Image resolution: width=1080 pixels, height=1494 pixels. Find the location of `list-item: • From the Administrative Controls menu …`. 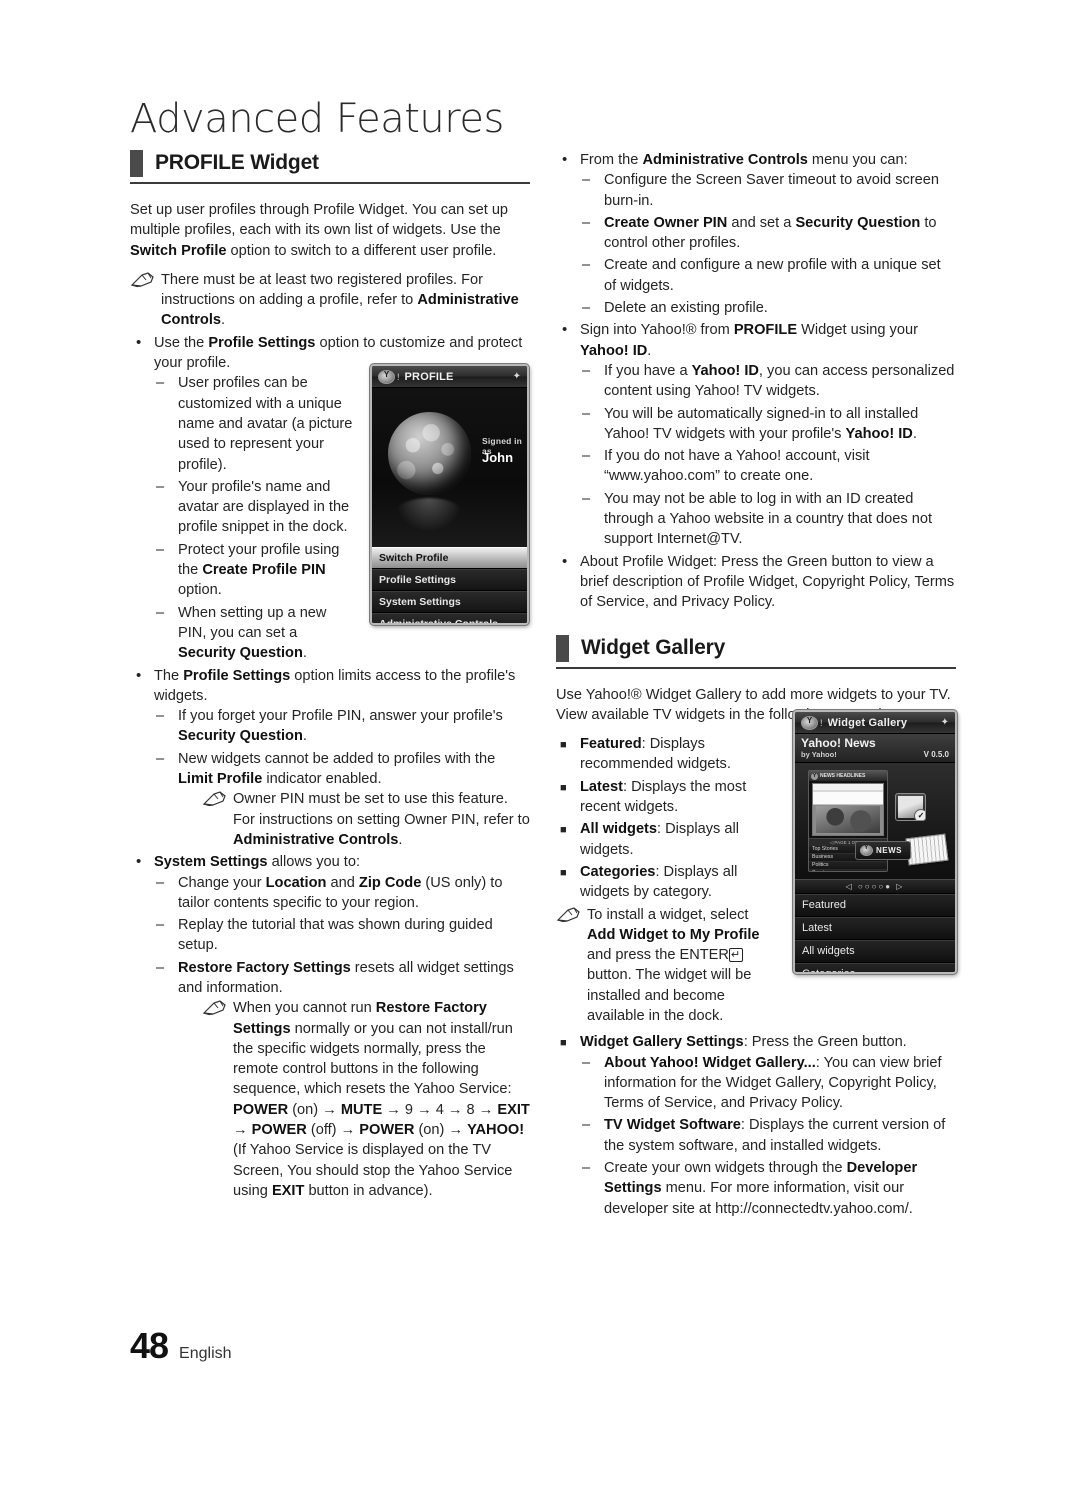

list-item: • From the Administrative Controls menu … is located at coordinates (756, 234).